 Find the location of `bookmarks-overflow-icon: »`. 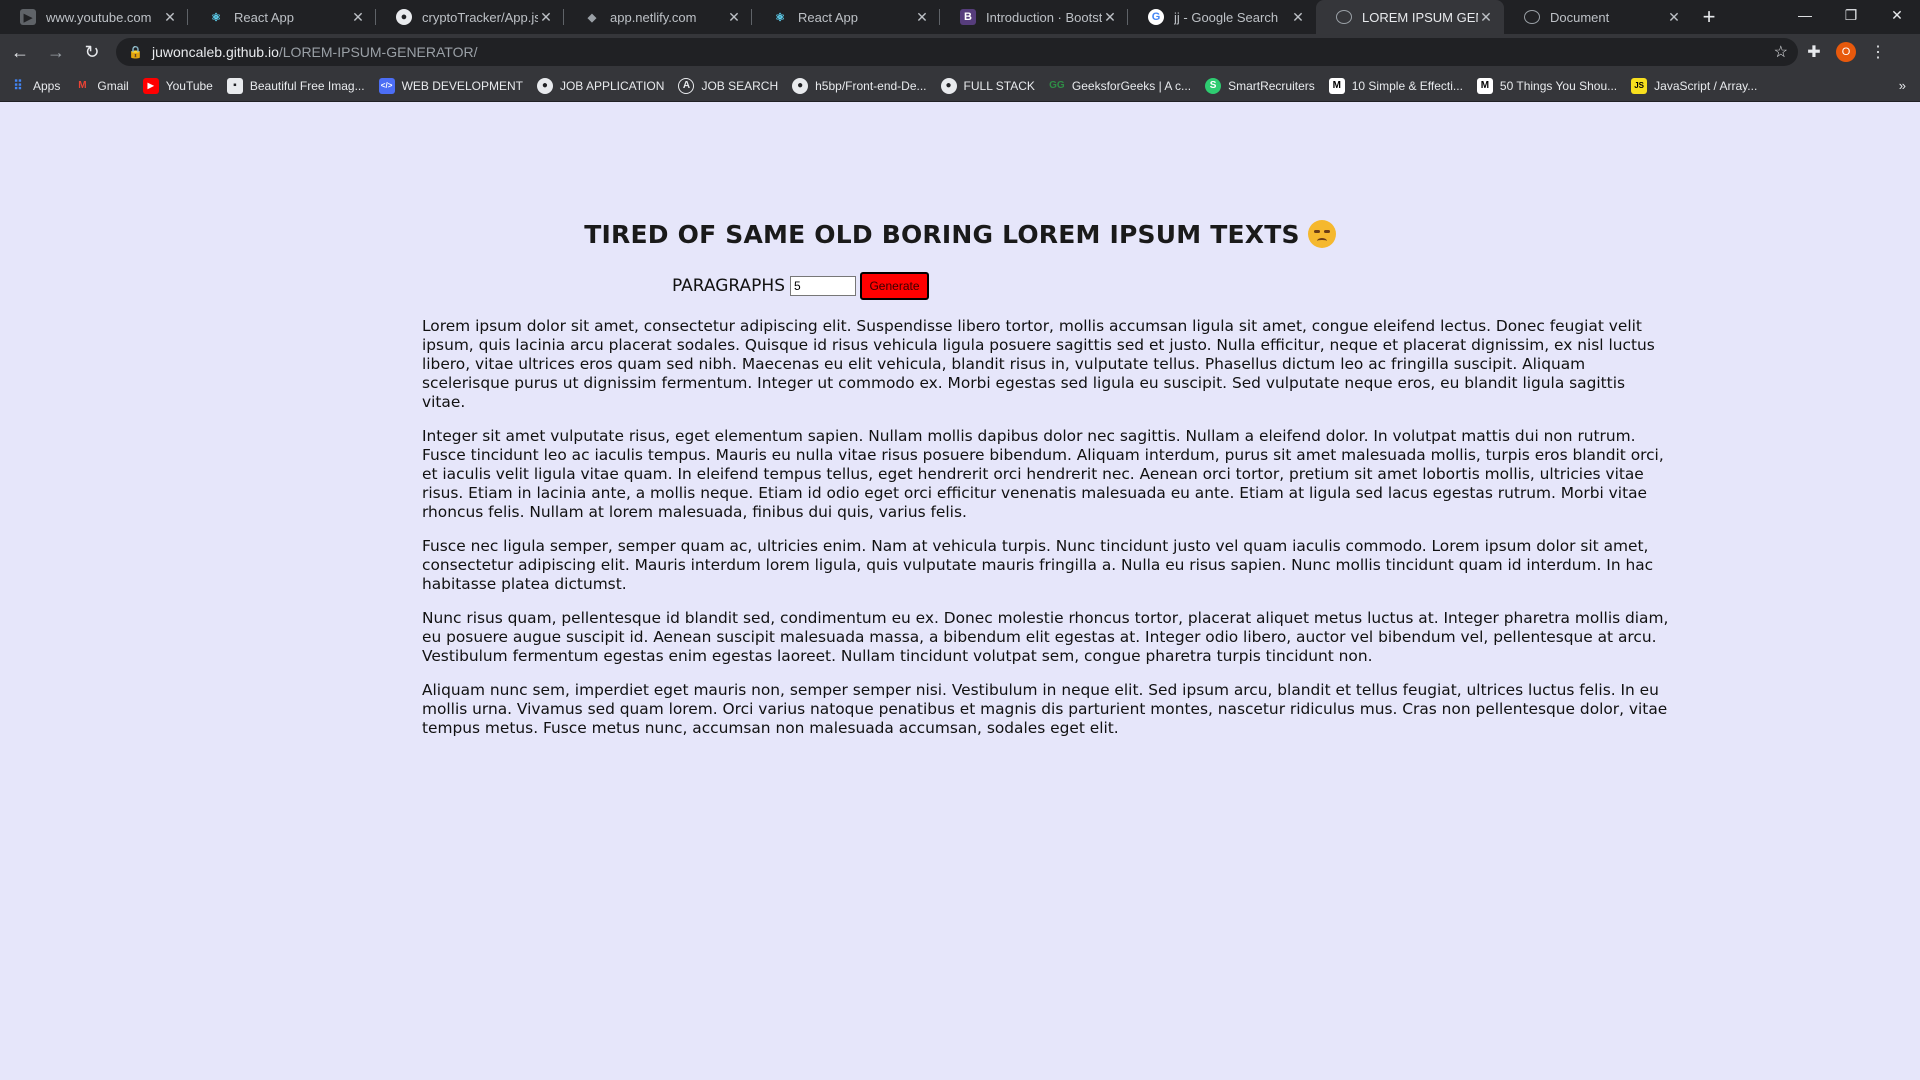

bookmarks-overflow-icon: » is located at coordinates (1902, 85).